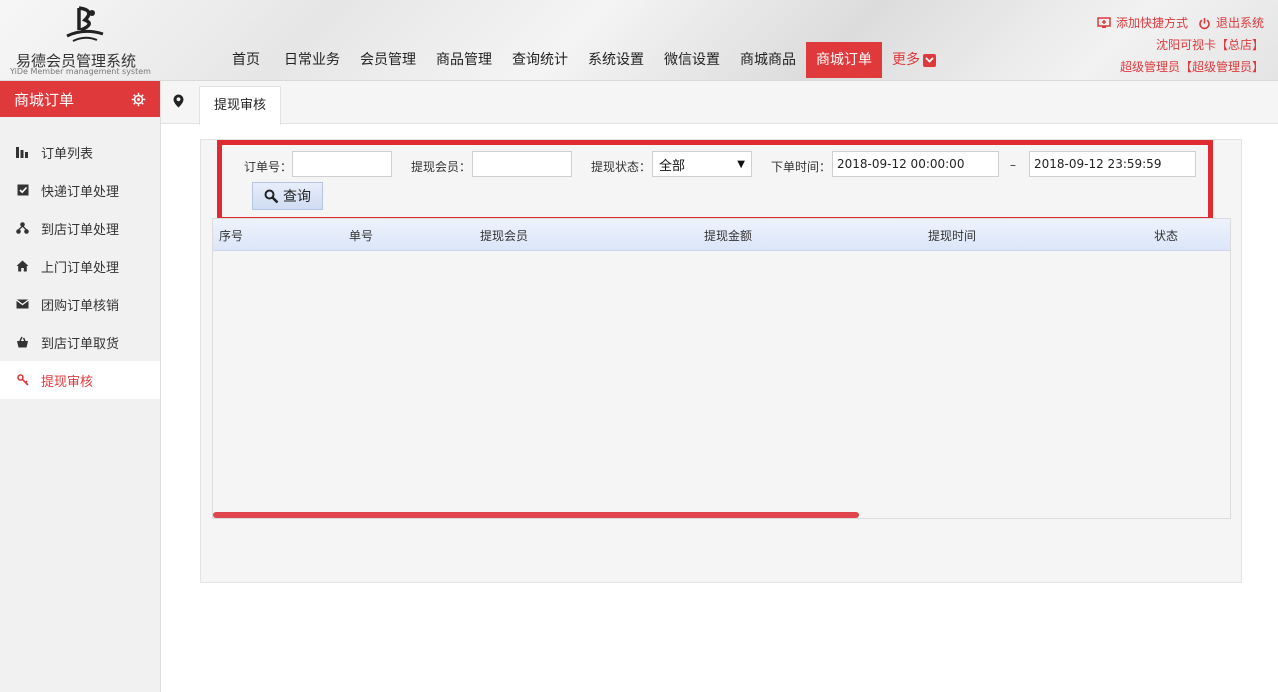  What do you see at coordinates (312, 60) in the screenshot?
I see `nav-daily-business: 日常业务` at bounding box center [312, 60].